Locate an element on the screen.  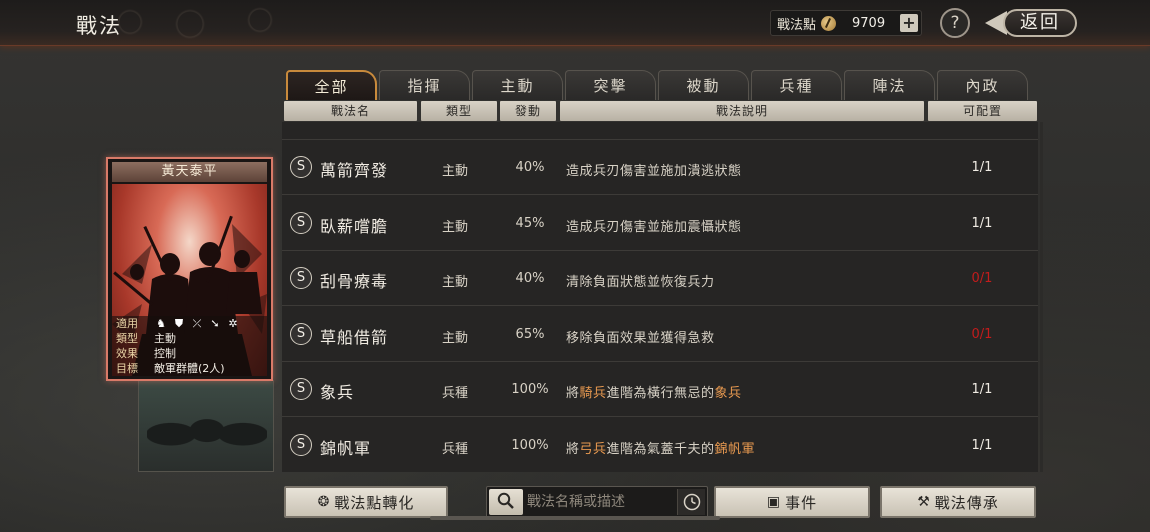
help-button: ? is located at coordinates (955, 23).